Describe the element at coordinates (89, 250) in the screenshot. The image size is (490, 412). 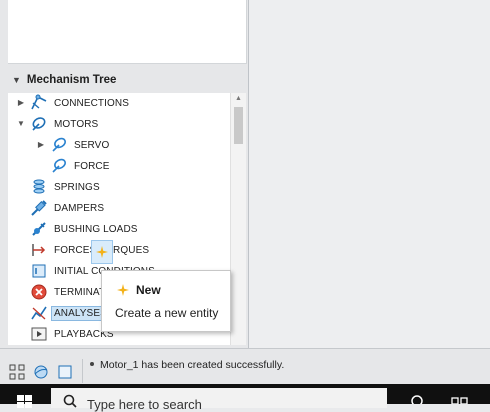
I see `tree-item-forces-torques: FORCES/TORQUES` at that location.